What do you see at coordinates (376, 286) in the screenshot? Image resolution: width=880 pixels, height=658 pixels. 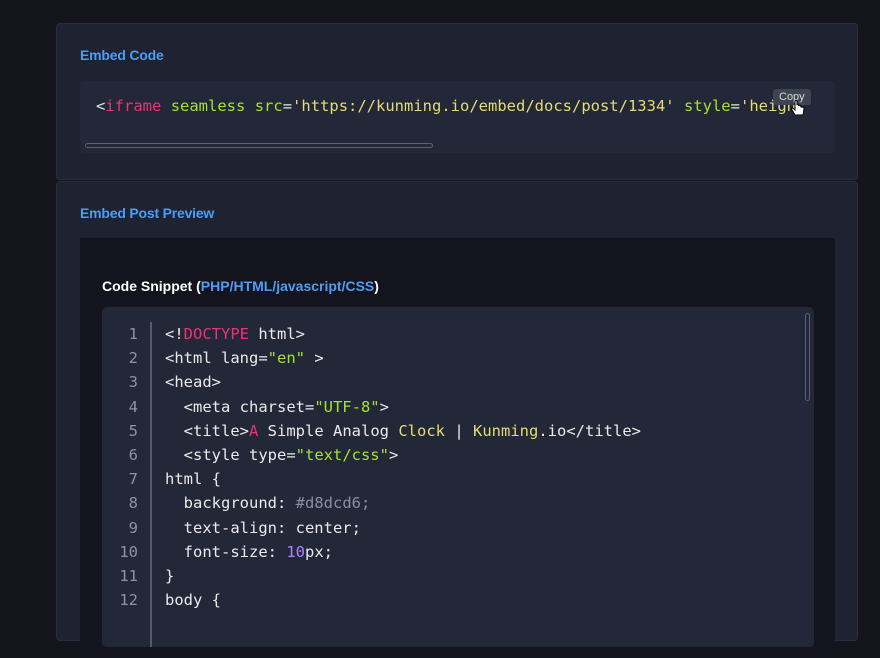 I see `snippet-heading-suffix: )` at bounding box center [376, 286].